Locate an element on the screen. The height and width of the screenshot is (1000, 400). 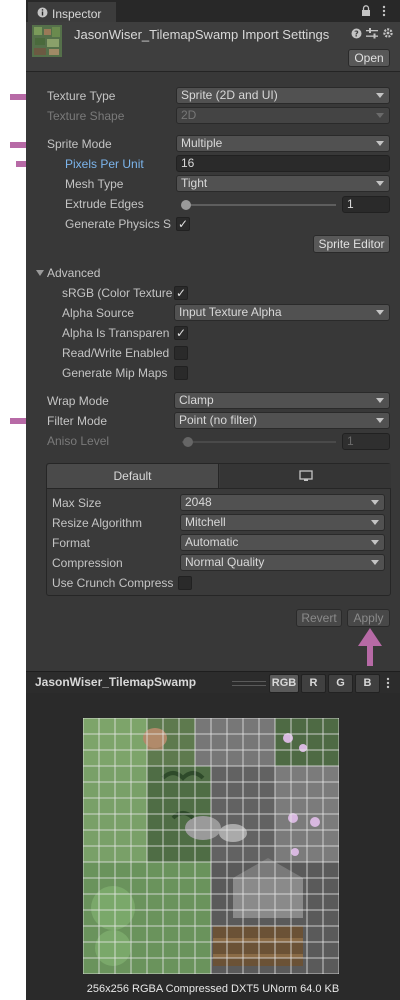
filter-mode-dropdown: Point (no filter) is located at coordinates (282, 420).